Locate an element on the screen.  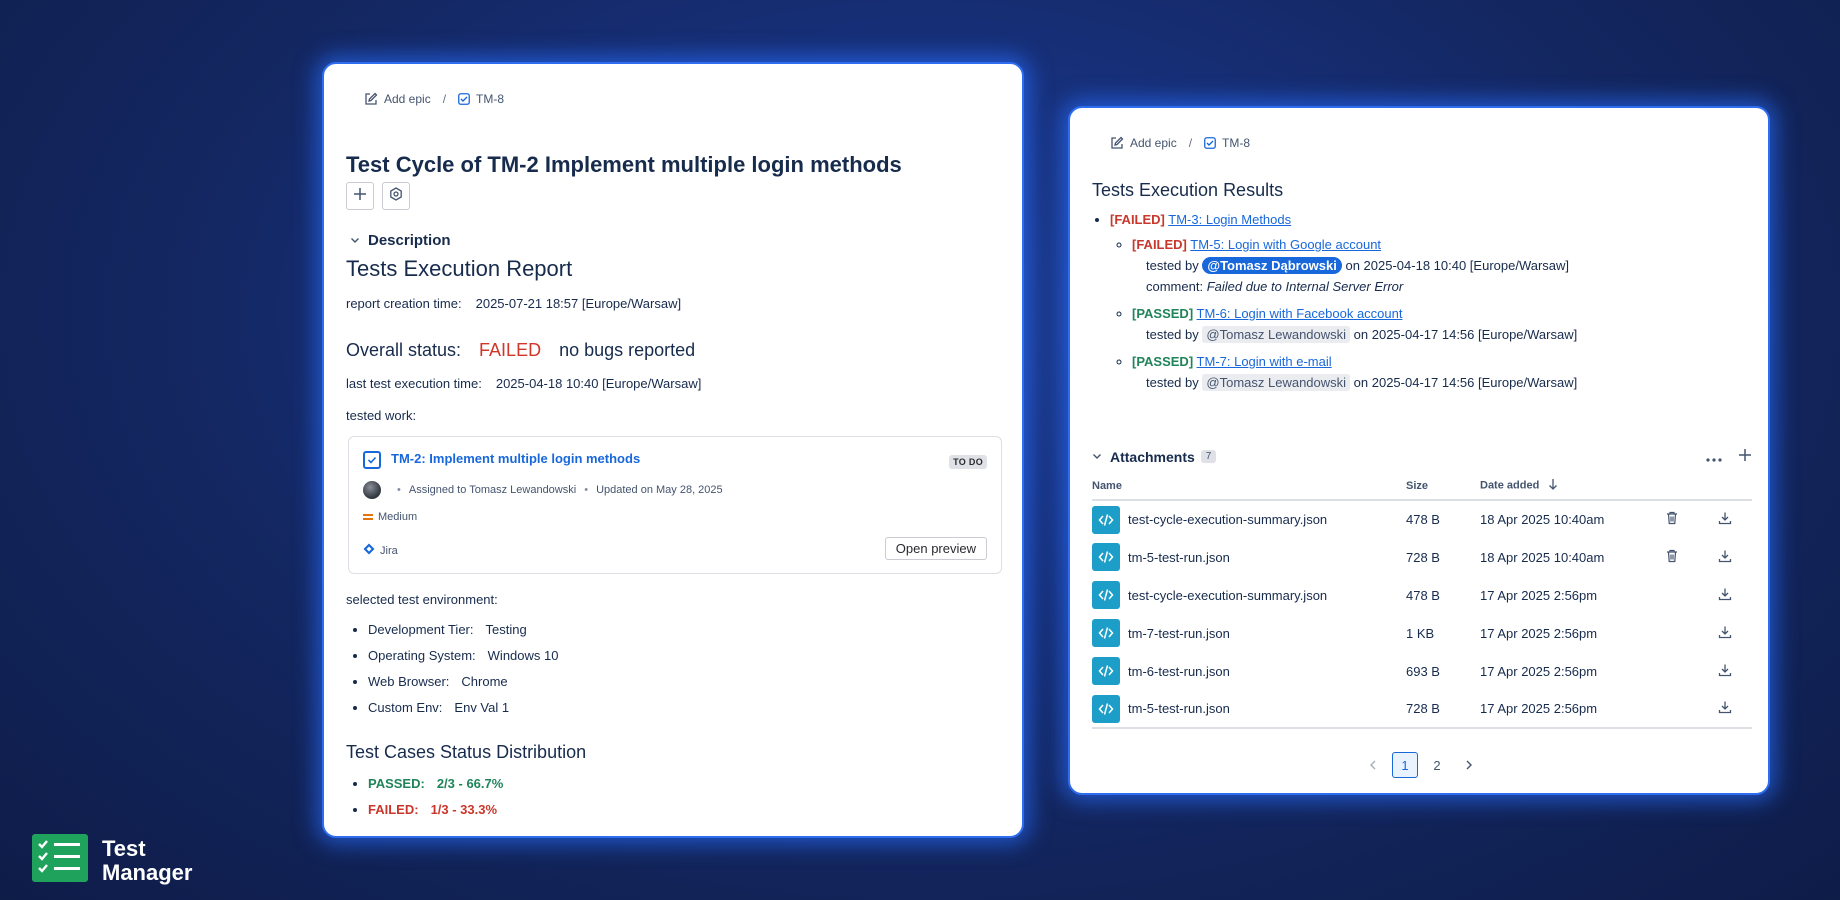
distribution-heading: Test Cases Status Distribution is located at coordinates (466, 752).